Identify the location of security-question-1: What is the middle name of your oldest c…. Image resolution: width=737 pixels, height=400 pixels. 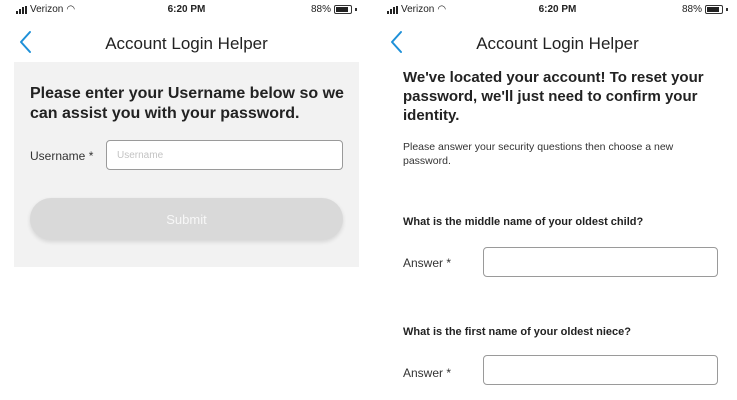
(523, 222).